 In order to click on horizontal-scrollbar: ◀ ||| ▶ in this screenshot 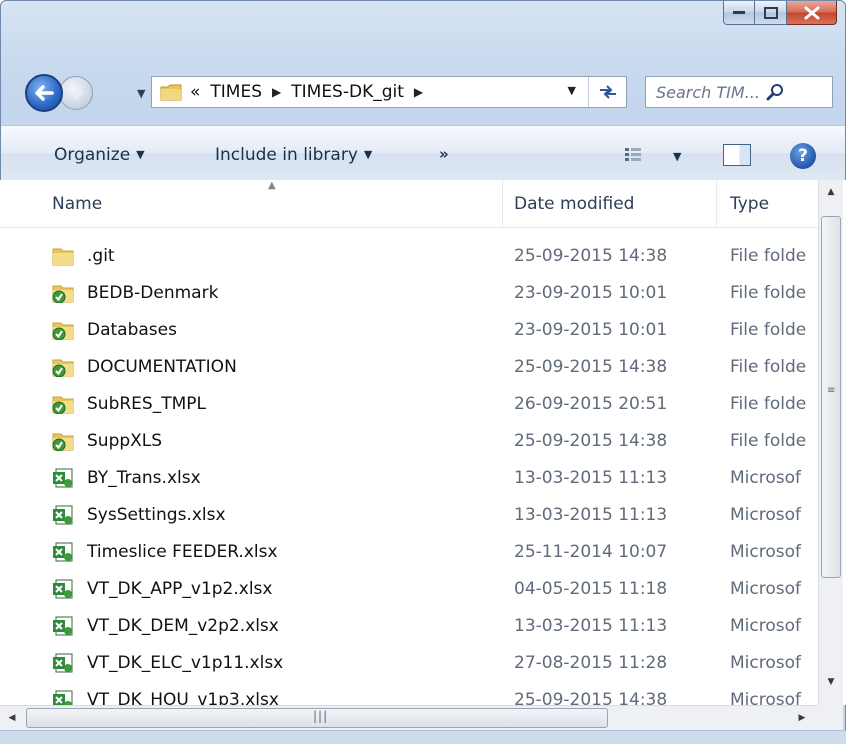, I will do `click(409, 717)`.